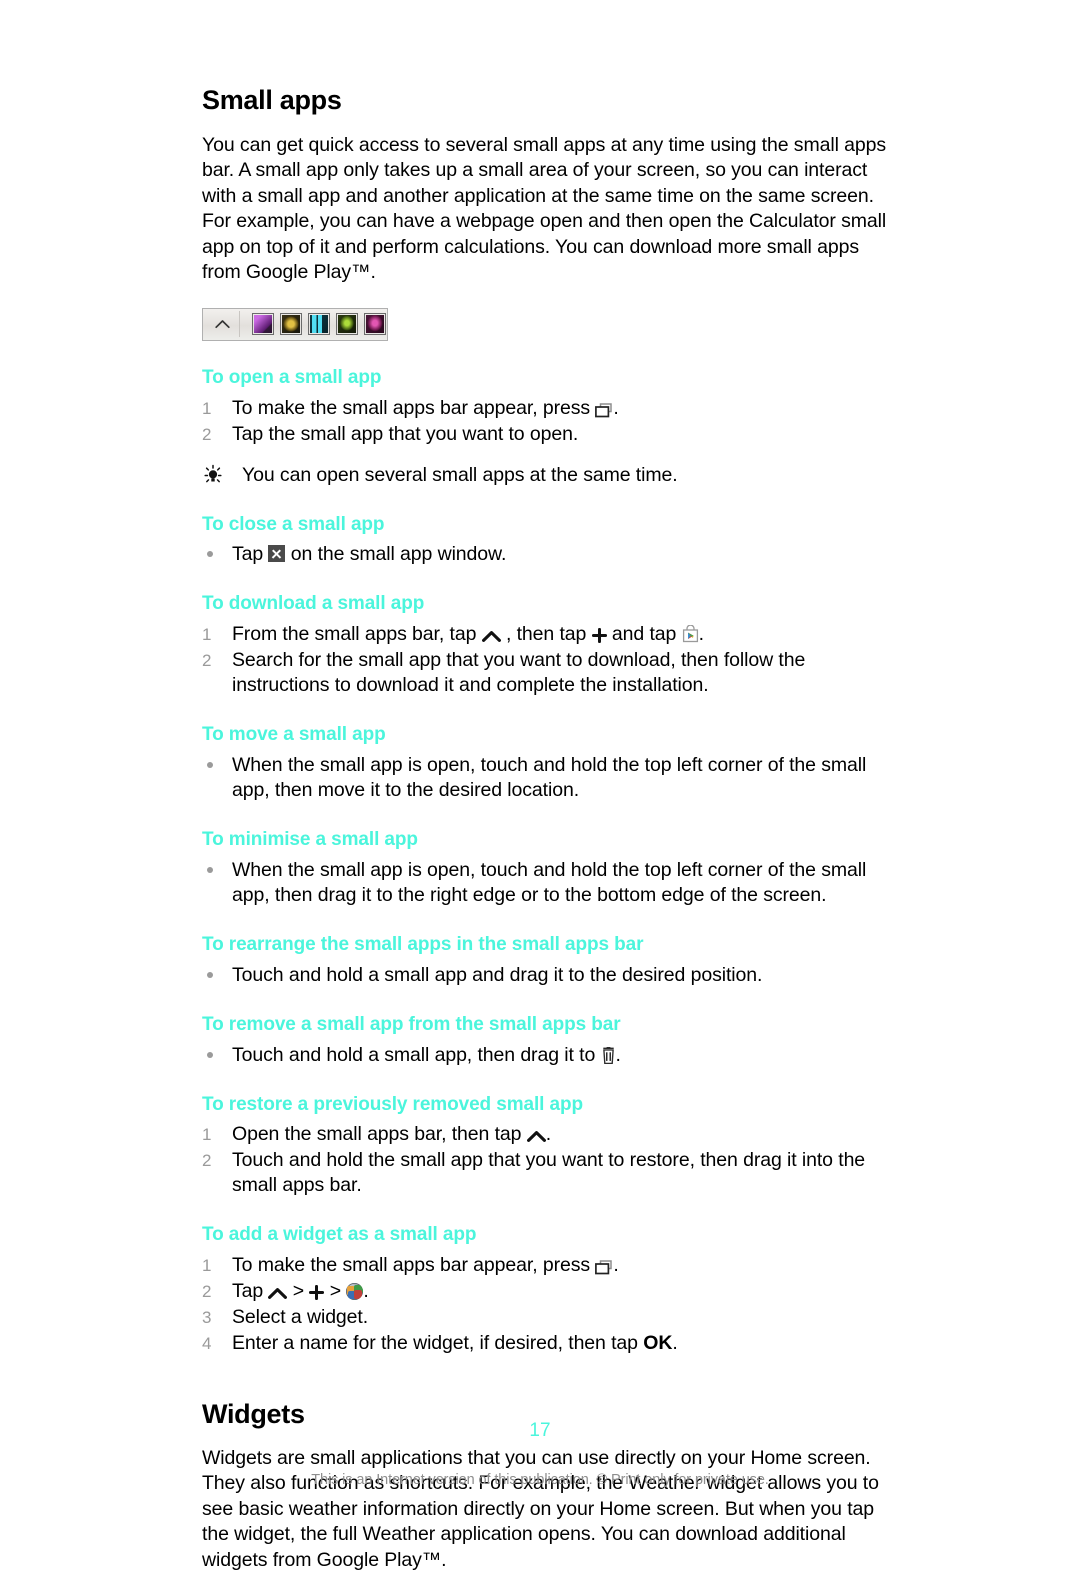 Image resolution: width=1080 pixels, height=1573 pixels. Describe the element at coordinates (658, 1343) in the screenshot. I see `ok-label: OK` at that location.